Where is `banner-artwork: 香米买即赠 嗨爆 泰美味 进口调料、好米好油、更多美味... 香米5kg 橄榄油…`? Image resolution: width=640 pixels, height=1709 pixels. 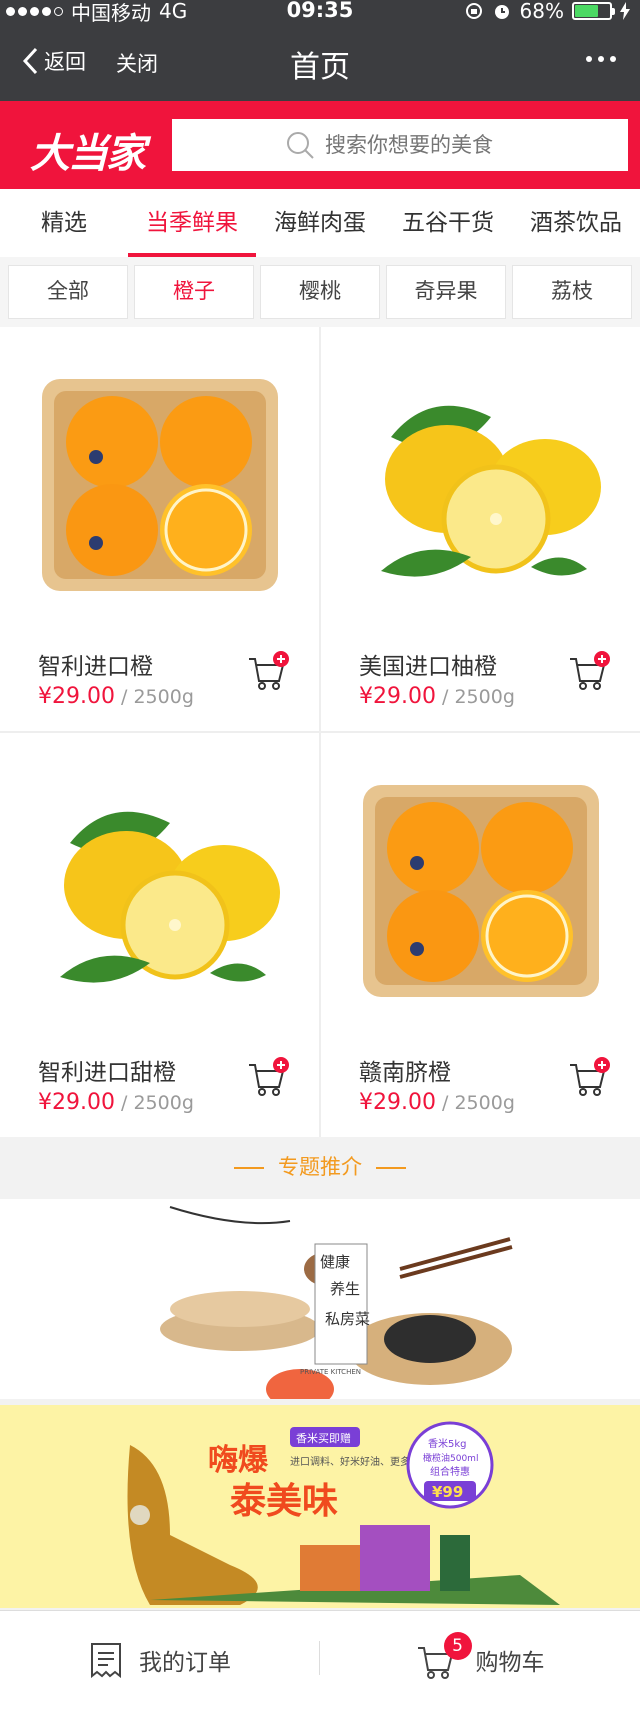
banner-artwork: 香米买即赠 嗨爆 泰美味 进口调料、好米好油、更多美味... 香米5kg 橄榄油… is located at coordinates (343, 1513).